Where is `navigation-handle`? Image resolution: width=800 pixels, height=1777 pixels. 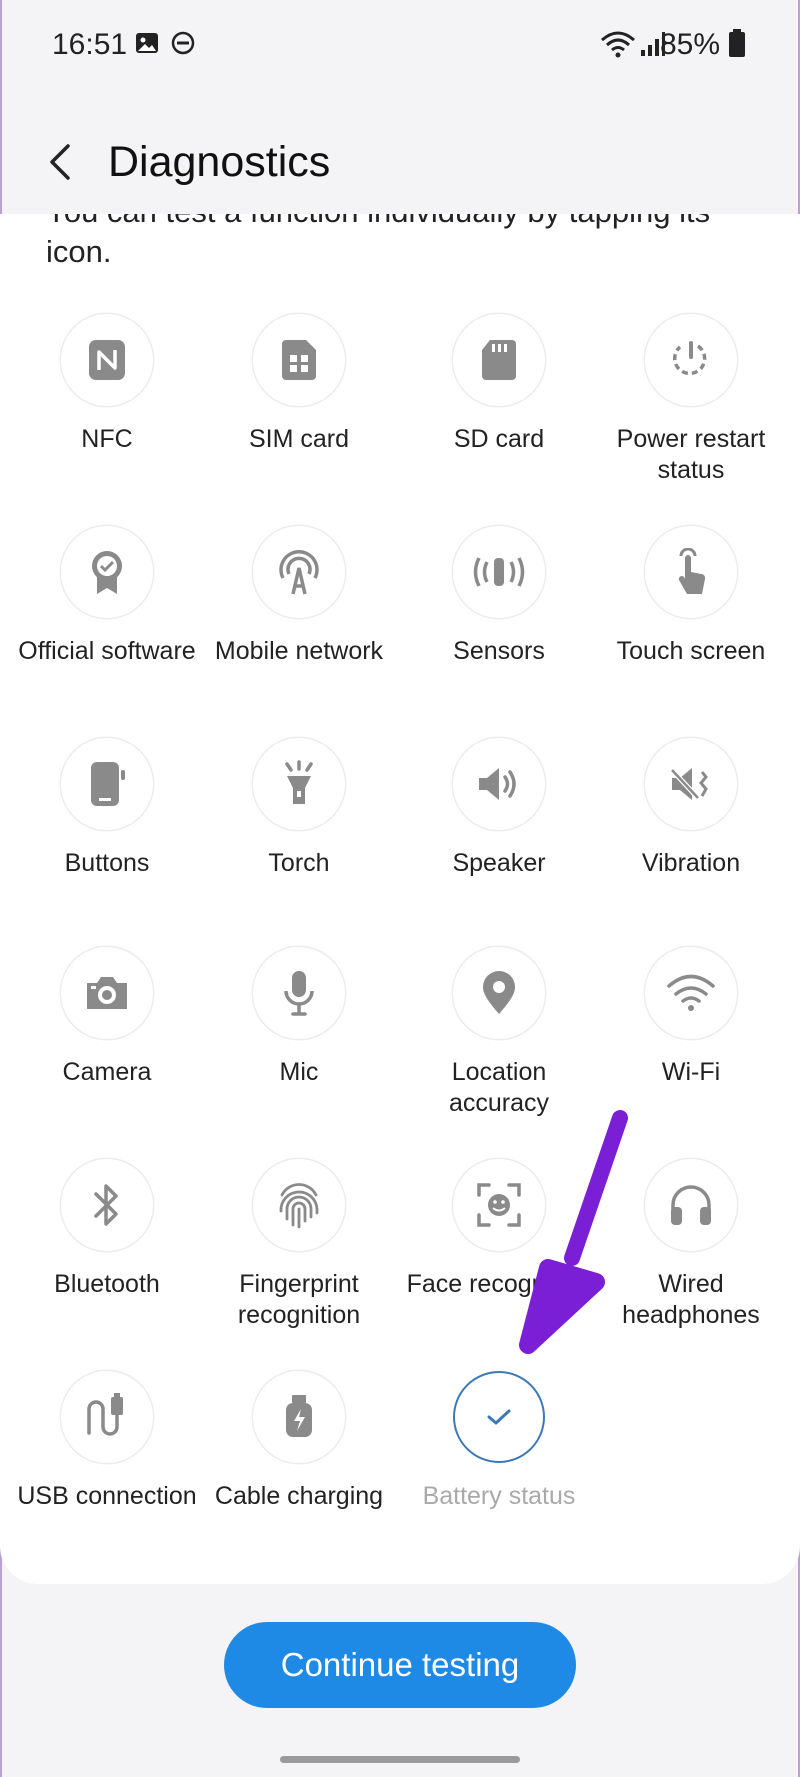
navigation-handle is located at coordinates (400, 1759).